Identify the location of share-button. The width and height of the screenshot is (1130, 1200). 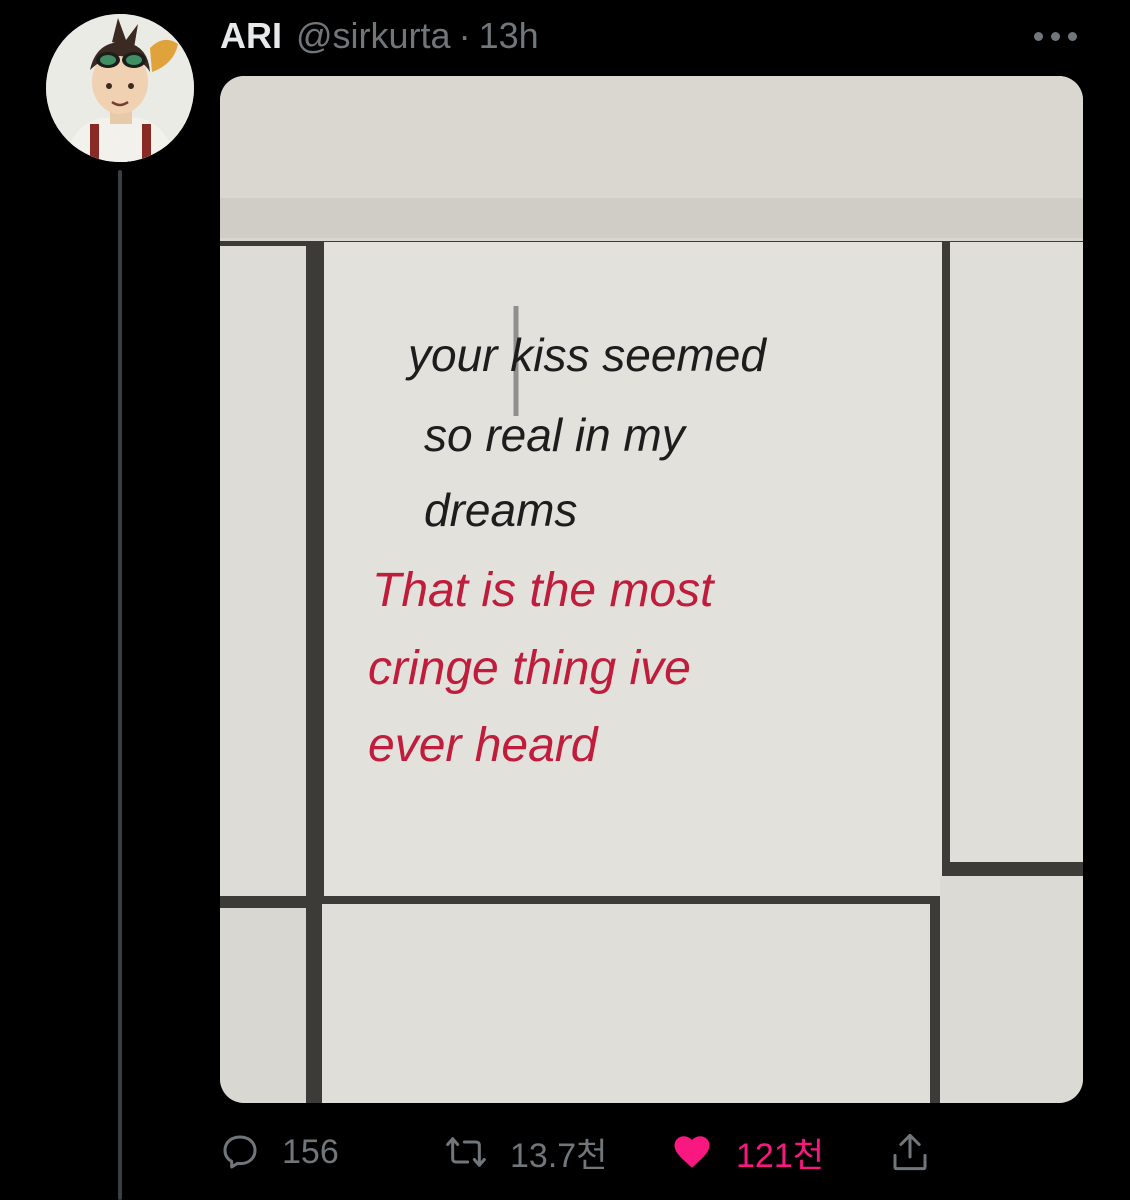
(910, 1152).